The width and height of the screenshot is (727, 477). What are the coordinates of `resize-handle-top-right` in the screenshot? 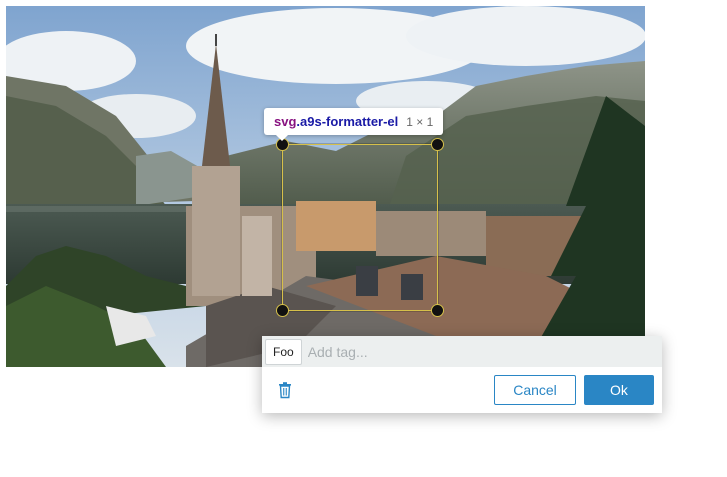 It's located at (437, 144).